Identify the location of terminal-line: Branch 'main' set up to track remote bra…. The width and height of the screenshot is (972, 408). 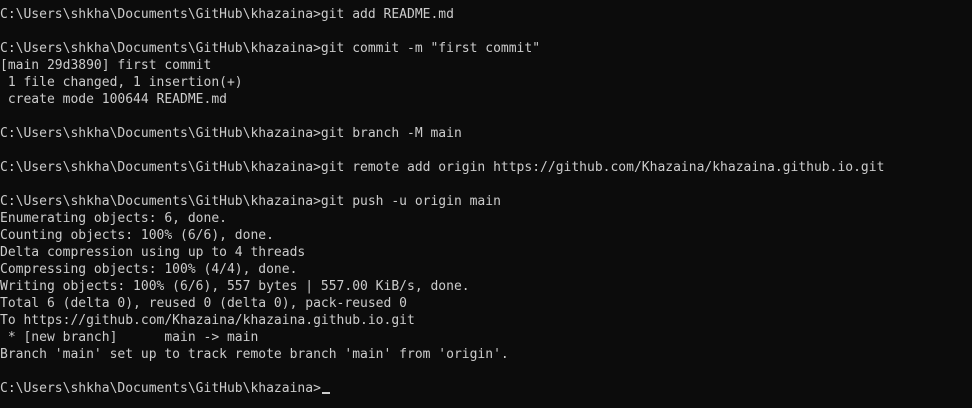
(254, 354).